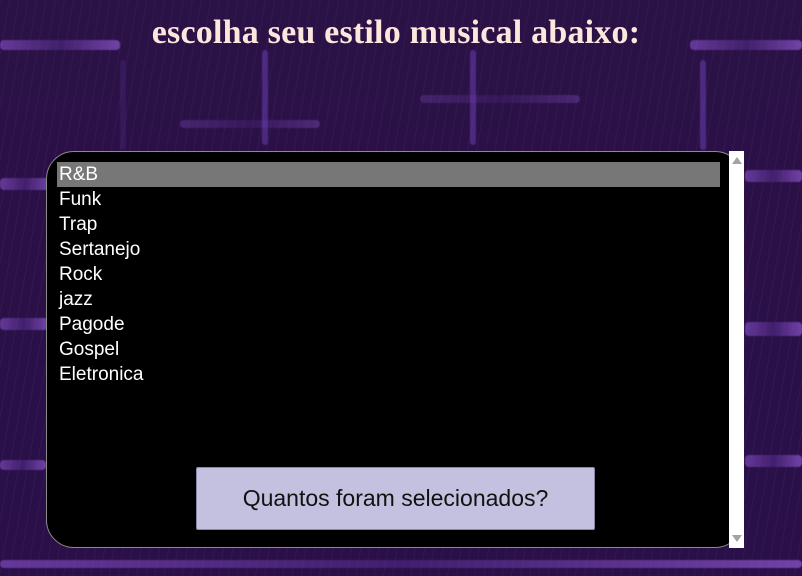 The height and width of the screenshot is (576, 802). What do you see at coordinates (736, 349) in the screenshot?
I see `listbox-scrollbar` at bounding box center [736, 349].